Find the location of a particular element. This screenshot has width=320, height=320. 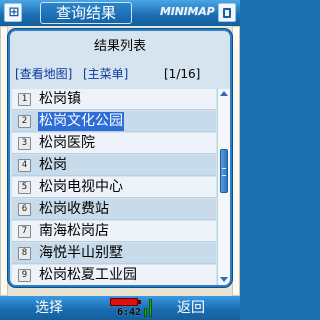

arrow-up-icon is located at coordinates (224, 93).